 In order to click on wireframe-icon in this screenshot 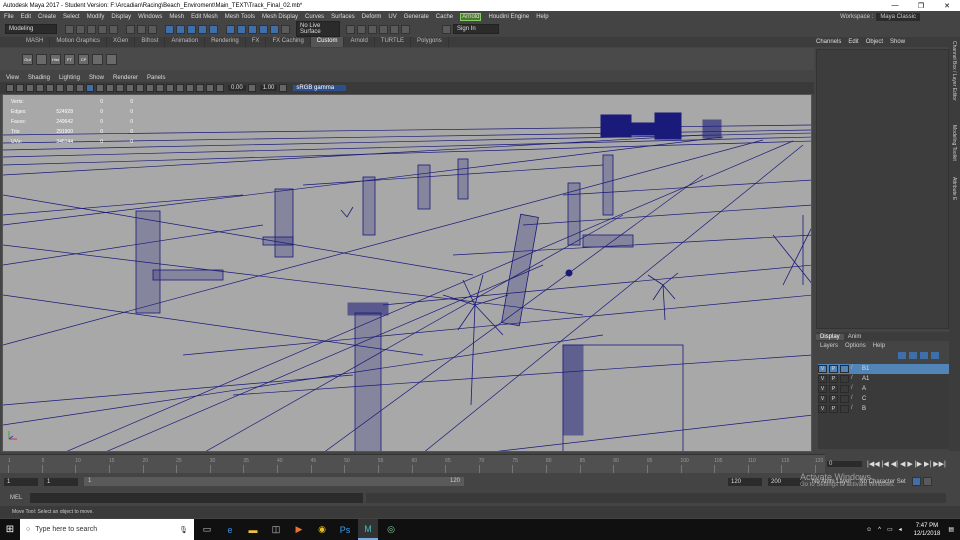, I will do `click(90, 88)`.